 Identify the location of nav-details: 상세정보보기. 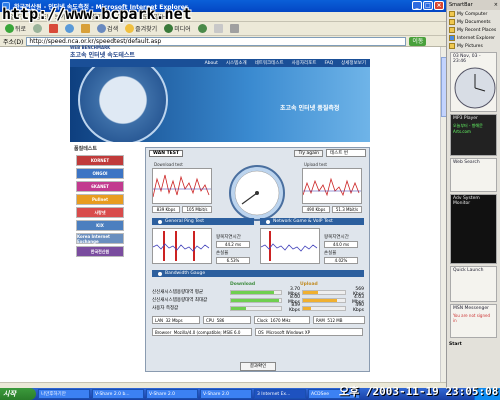
(353, 63).